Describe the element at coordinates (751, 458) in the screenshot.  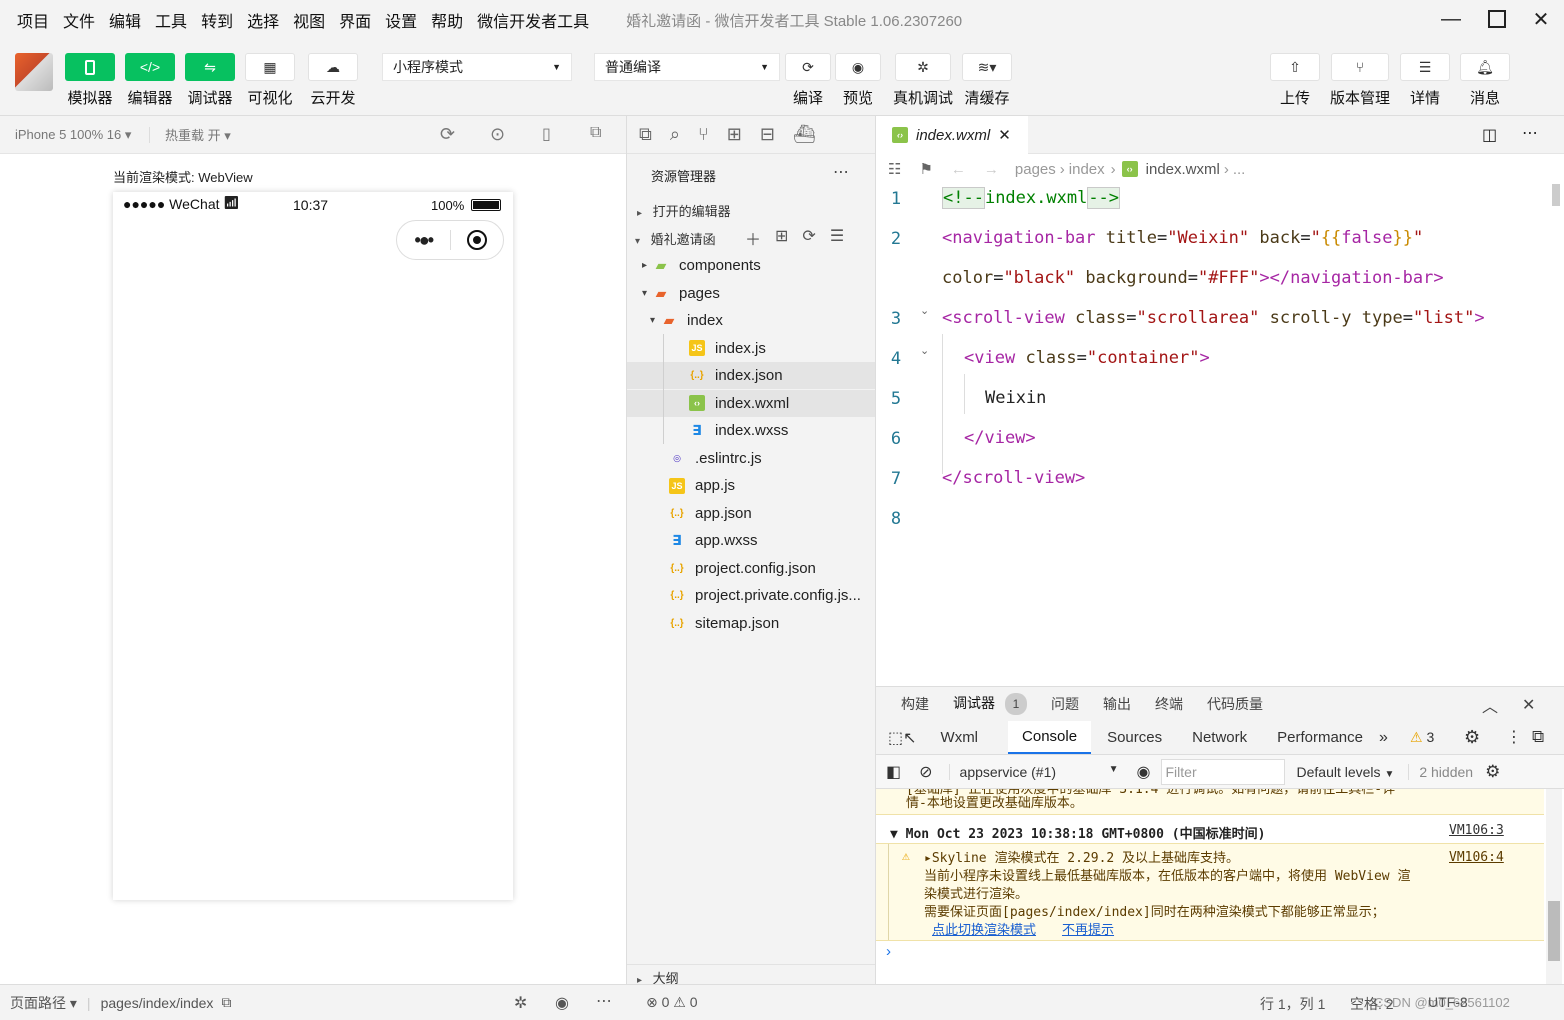
I see `tree-item: ◎ .eslintrc.js` at that location.